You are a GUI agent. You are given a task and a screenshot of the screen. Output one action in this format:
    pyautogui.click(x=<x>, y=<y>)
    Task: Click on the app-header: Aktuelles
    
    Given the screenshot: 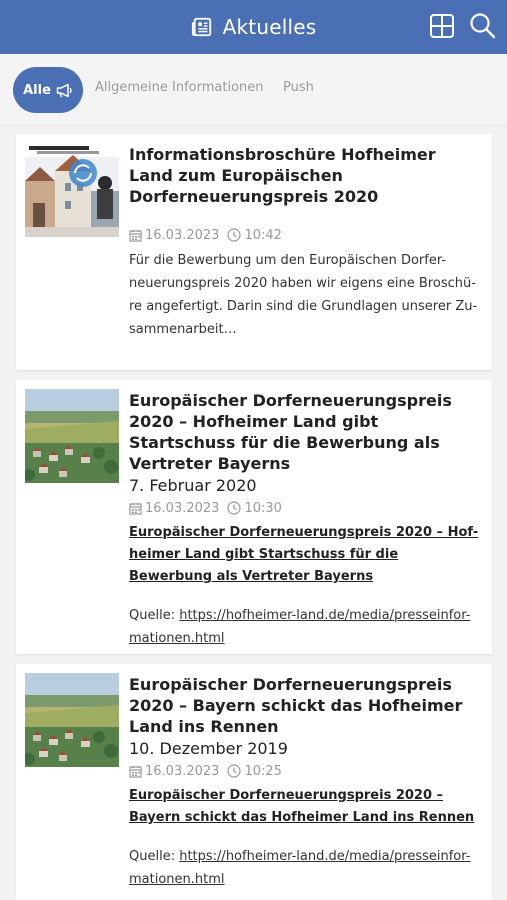 What is the action you would take?
    pyautogui.click(x=253, y=27)
    